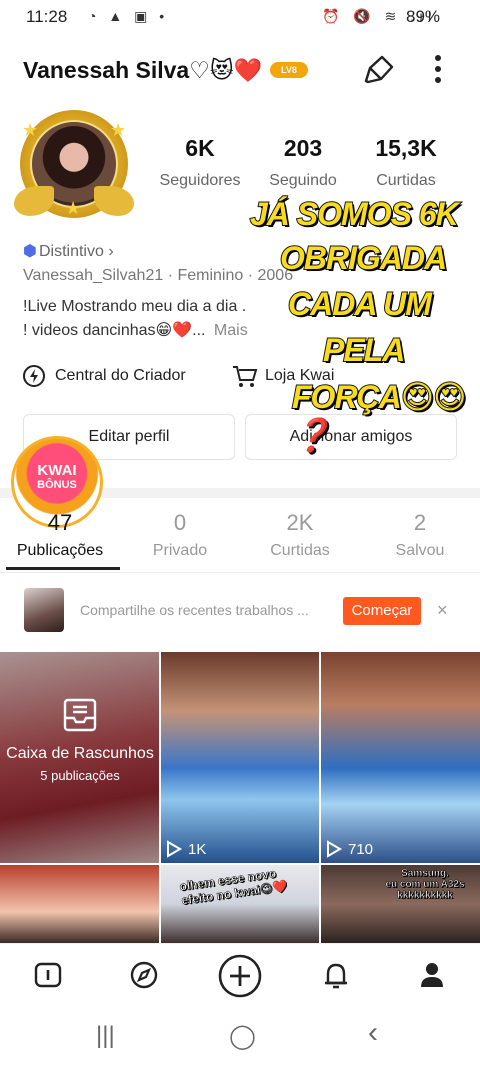 The width and height of the screenshot is (480, 1066). Describe the element at coordinates (144, 975) in the screenshot. I see `compass-icon` at that location.